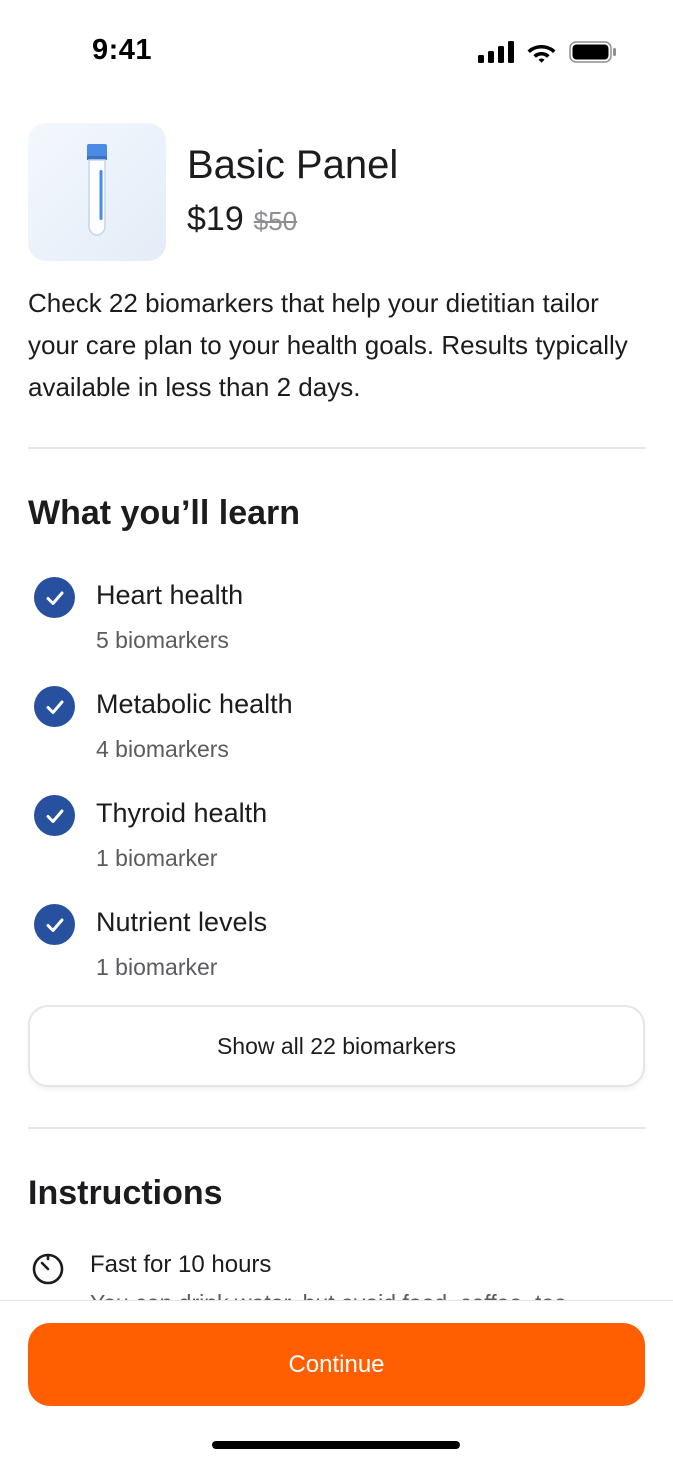  What do you see at coordinates (336, 1364) in the screenshot?
I see `continue-button: Continue` at bounding box center [336, 1364].